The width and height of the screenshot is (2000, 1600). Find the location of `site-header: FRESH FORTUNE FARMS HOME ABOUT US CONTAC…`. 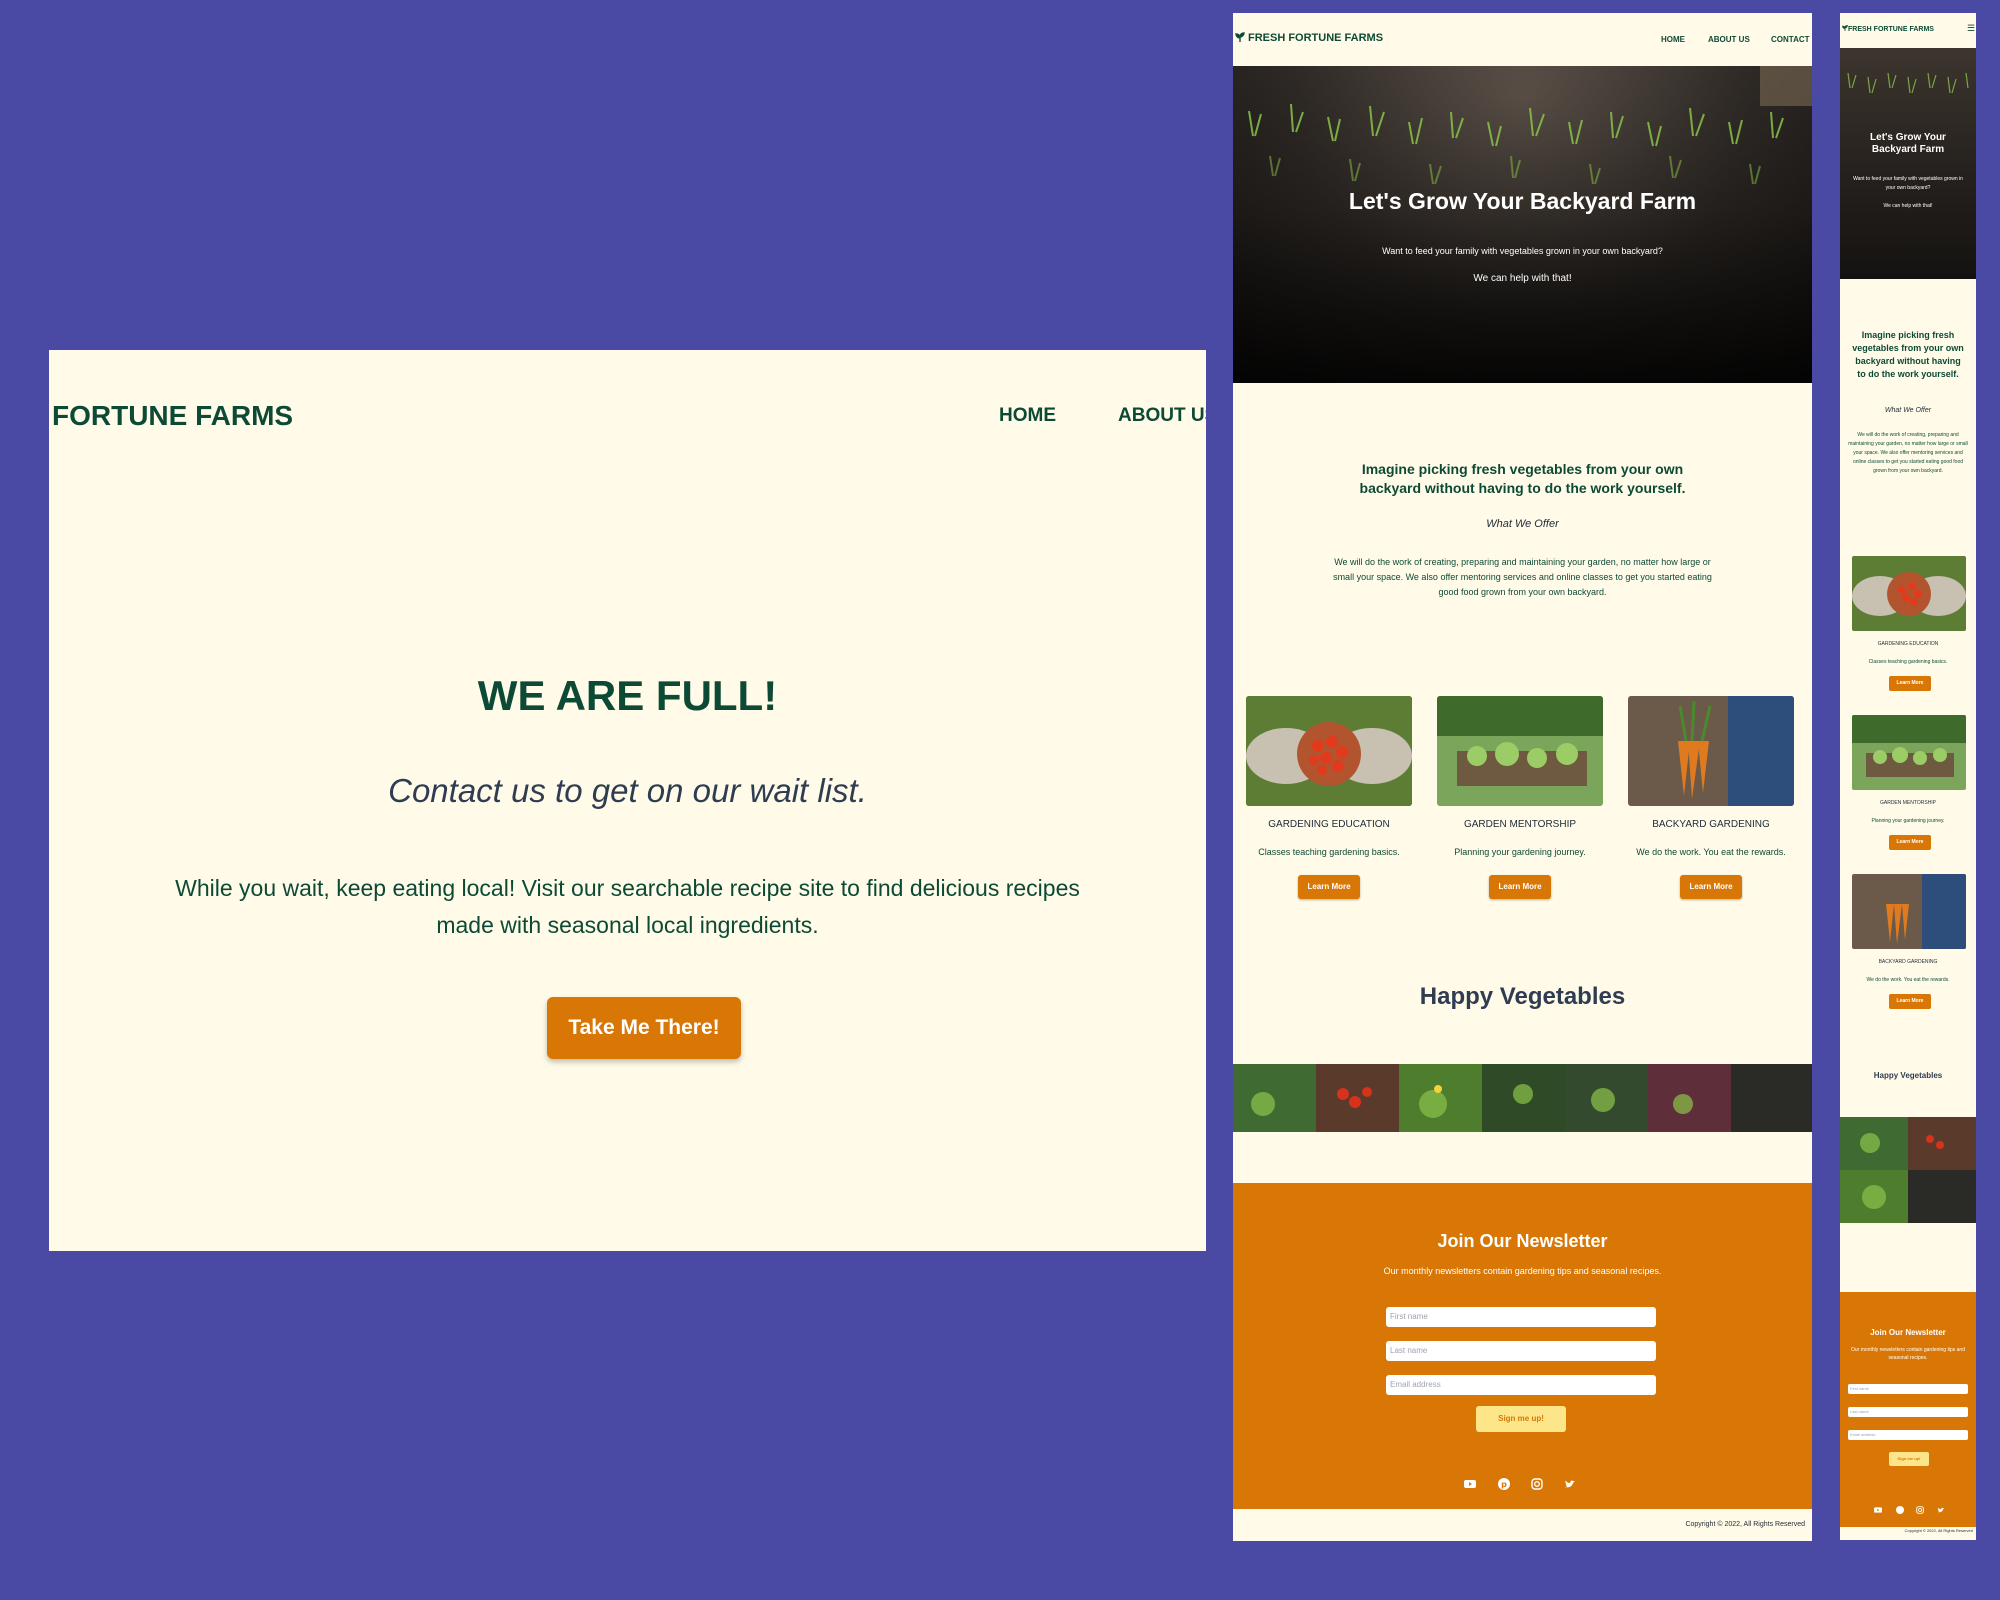

site-header: FRESH FORTUNE FARMS HOME ABOUT US CONTAC… is located at coordinates (1522, 39).